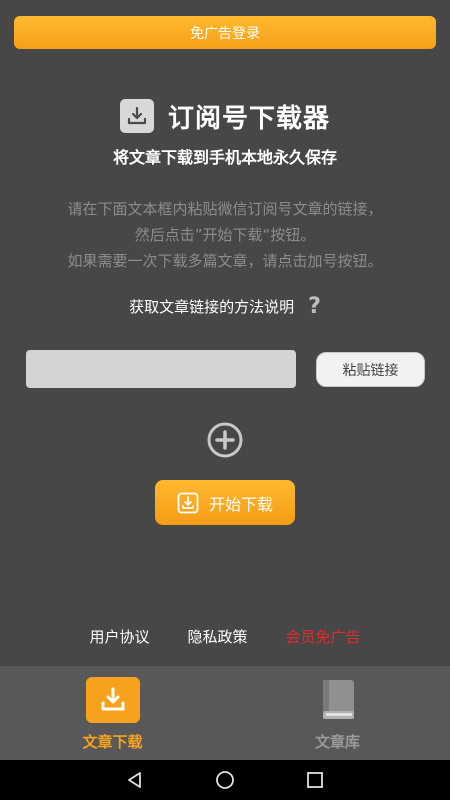 This screenshot has height=800, width=450. What do you see at coordinates (338, 700) in the screenshot?
I see `book-icon` at bounding box center [338, 700].